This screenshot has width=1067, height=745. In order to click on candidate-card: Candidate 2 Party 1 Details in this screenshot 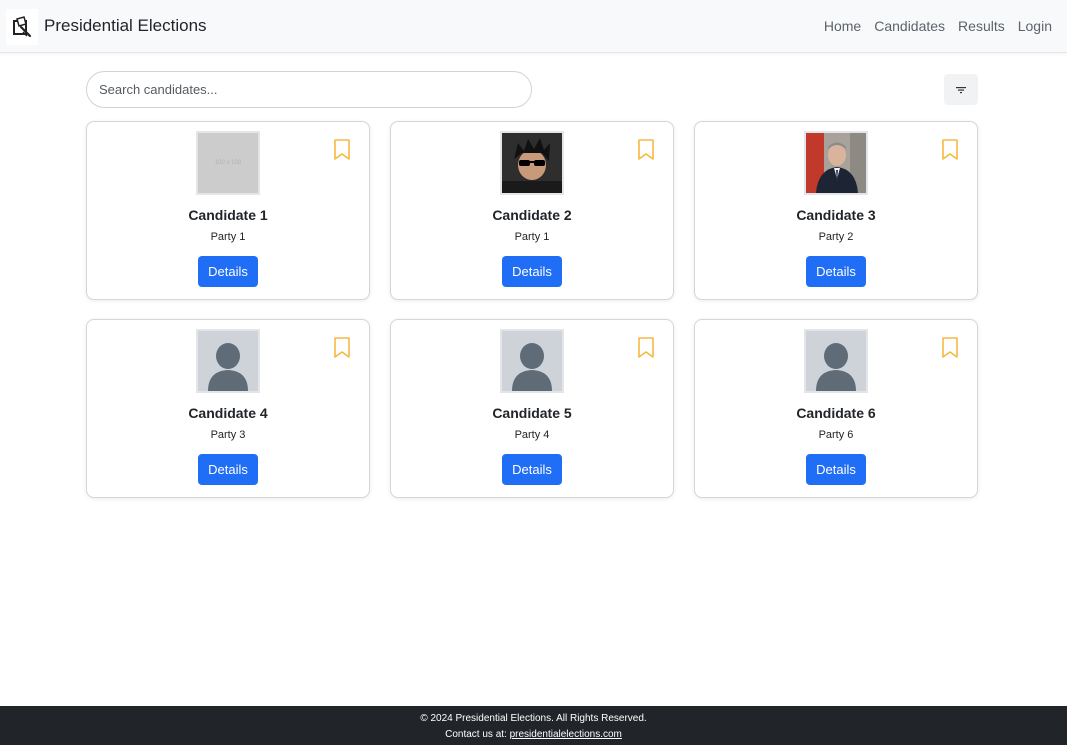, I will do `click(532, 210)`.